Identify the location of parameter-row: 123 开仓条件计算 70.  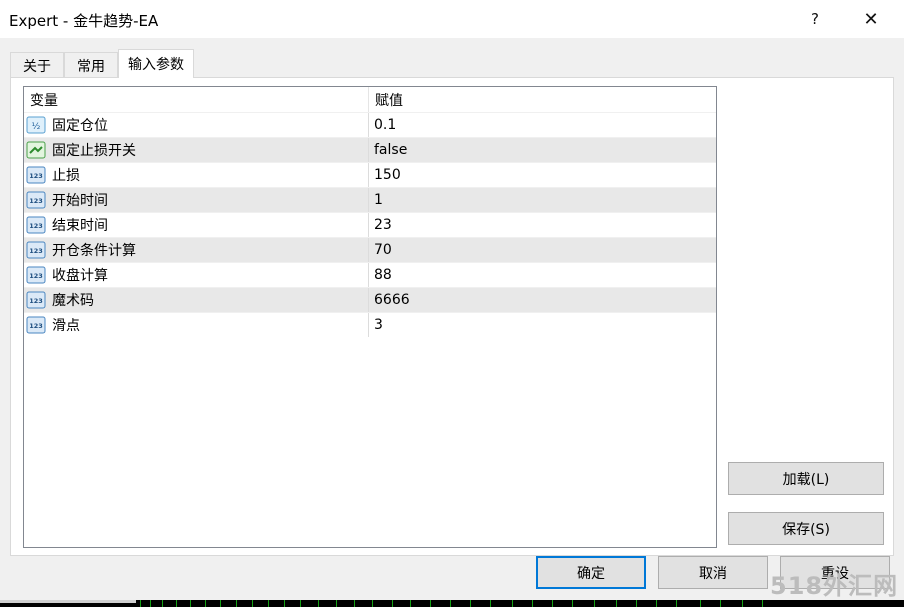
(370, 249).